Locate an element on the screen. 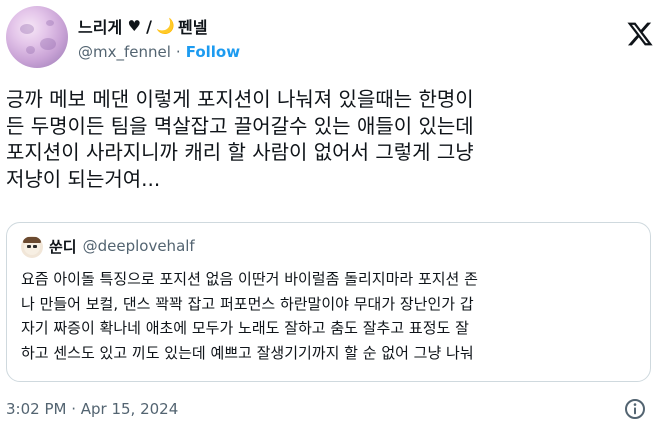  author-name-part2: 펜넬 is located at coordinates (193, 27).